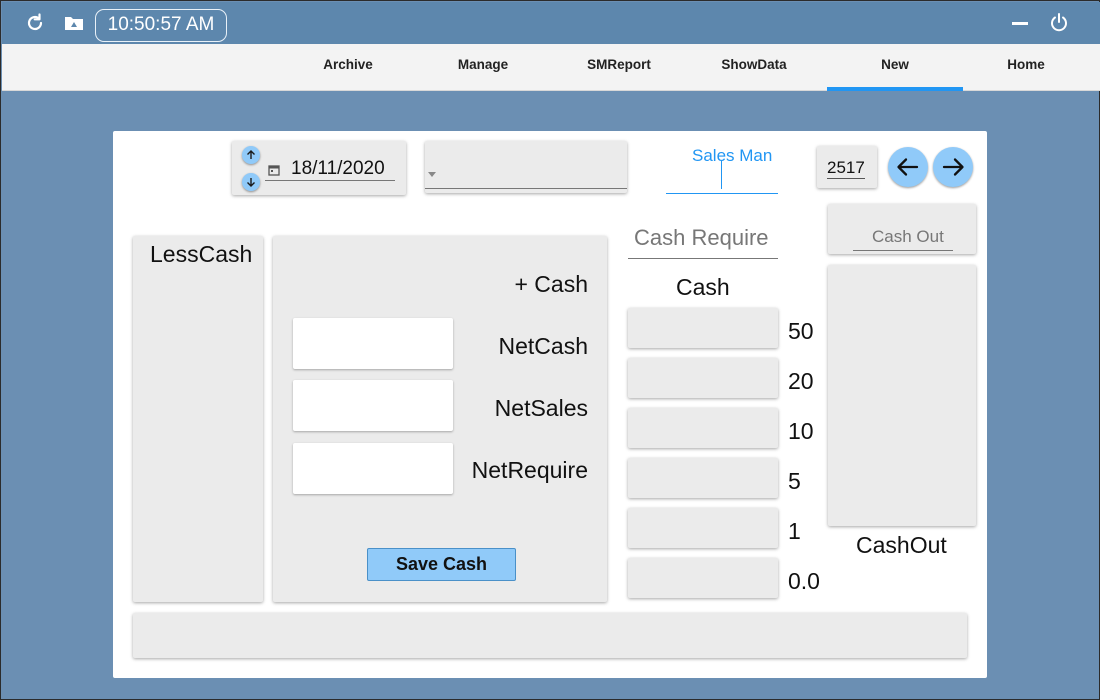 The width and height of the screenshot is (1100, 700). I want to click on netsales-input, so click(373, 405).